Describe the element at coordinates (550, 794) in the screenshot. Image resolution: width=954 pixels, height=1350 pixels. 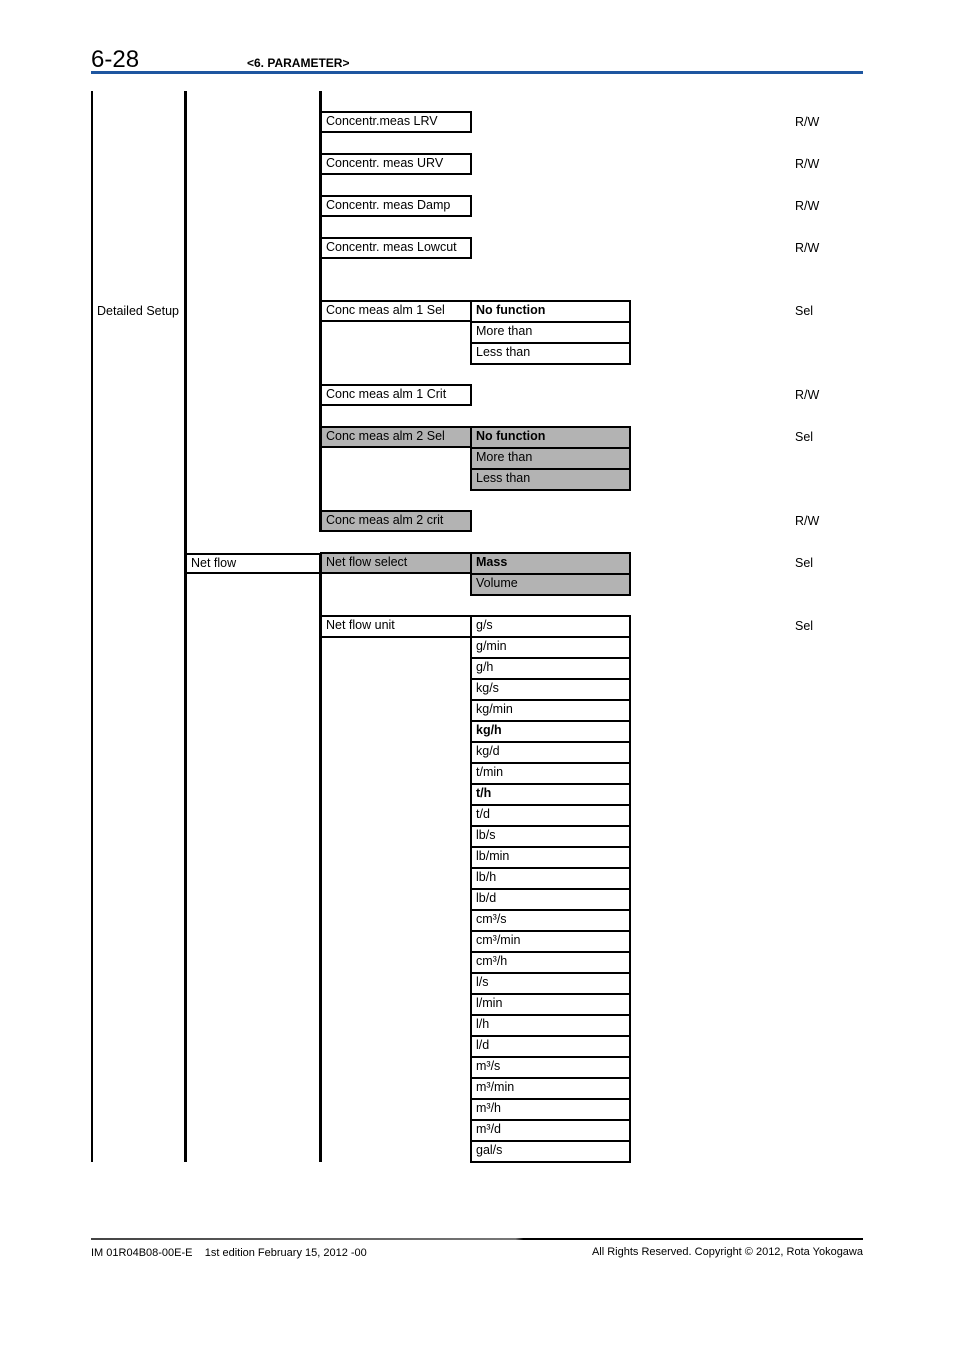
I see `unit-option: t/h` at that location.